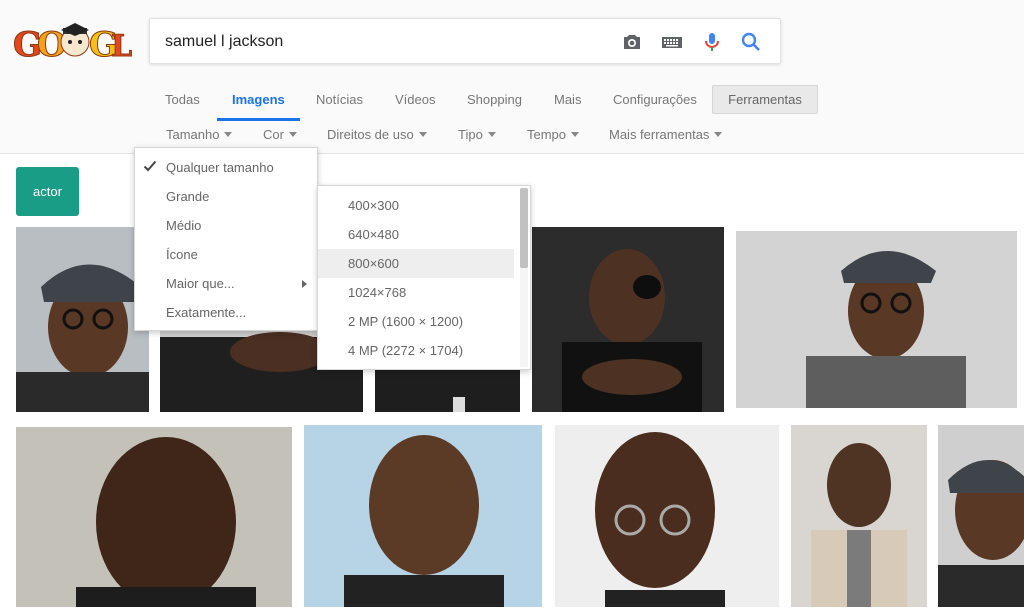  Describe the element at coordinates (524, 277) in the screenshot. I see `submenu-scrollbar` at that location.